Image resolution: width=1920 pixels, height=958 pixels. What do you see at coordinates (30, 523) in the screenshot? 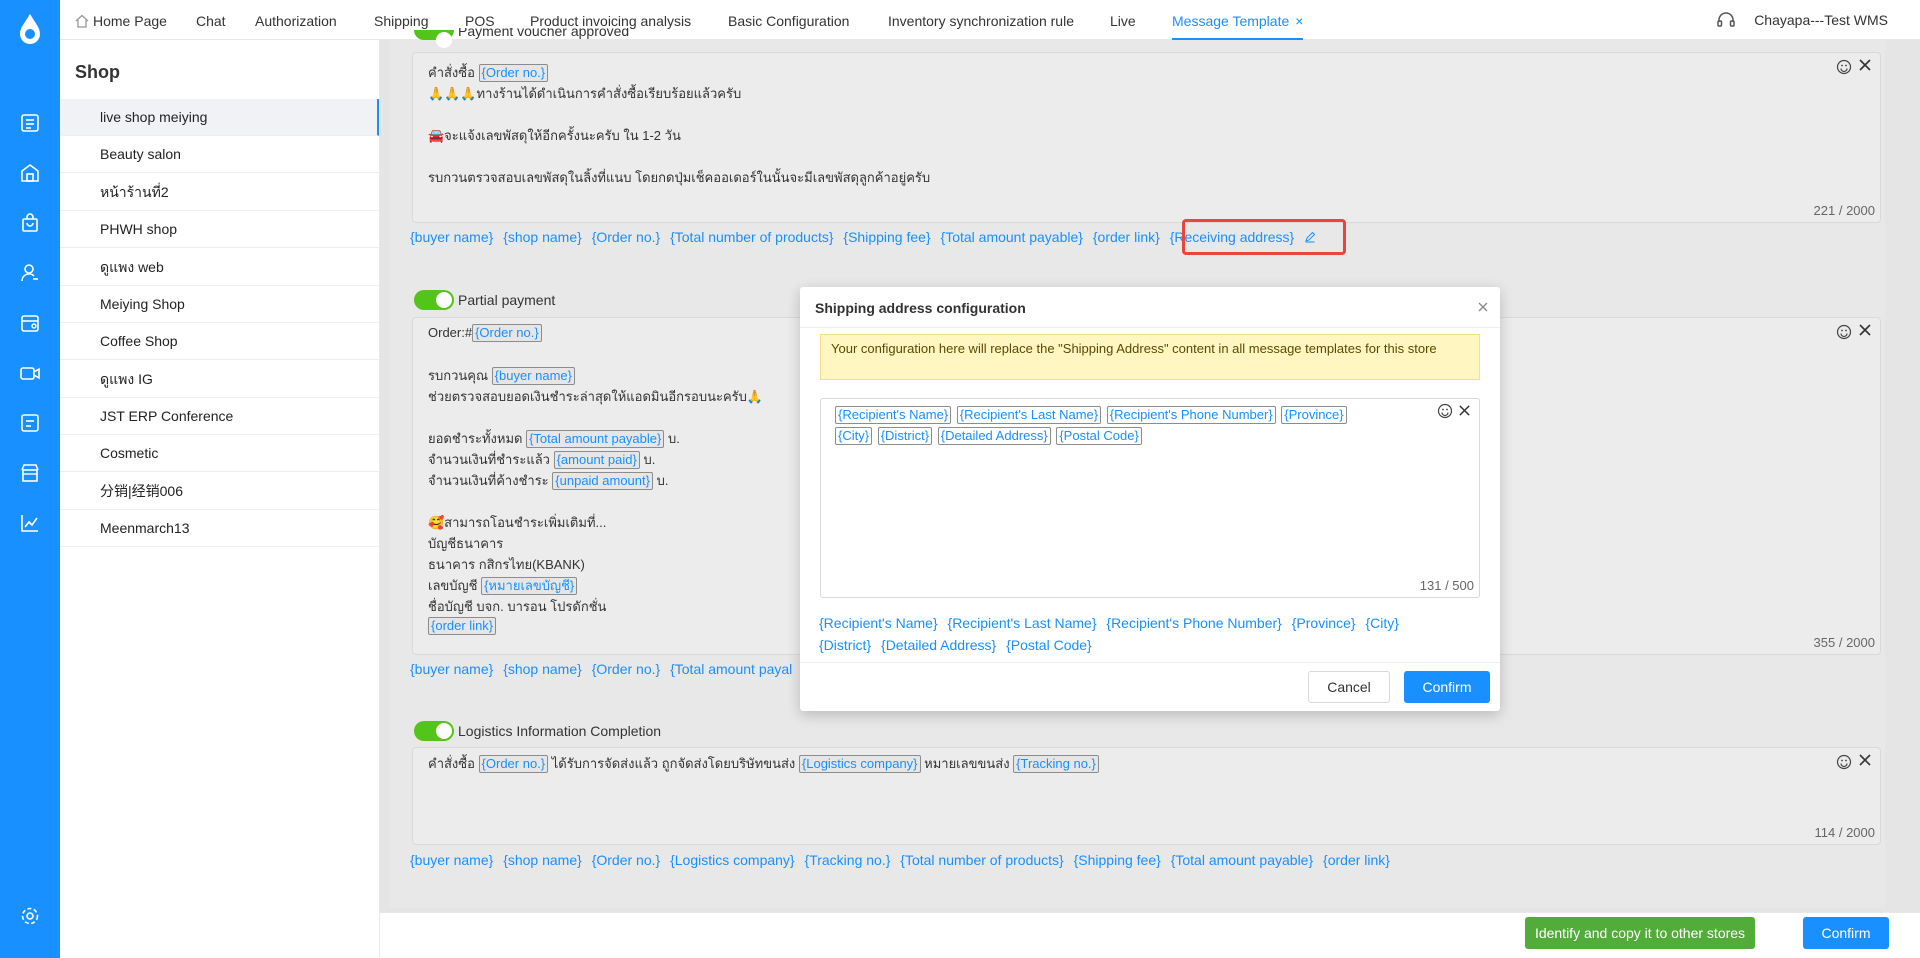
I see `analytics-icon` at bounding box center [30, 523].